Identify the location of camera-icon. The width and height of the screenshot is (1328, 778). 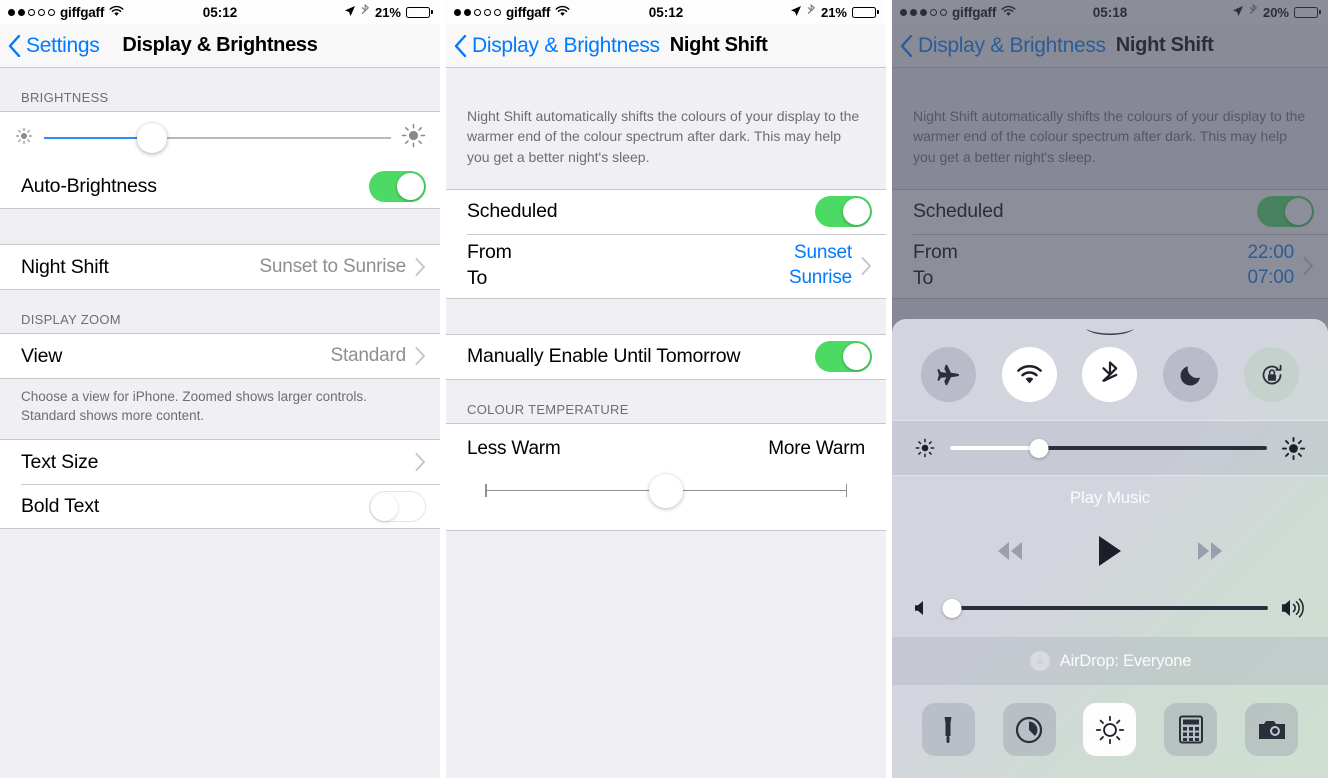
(1271, 729).